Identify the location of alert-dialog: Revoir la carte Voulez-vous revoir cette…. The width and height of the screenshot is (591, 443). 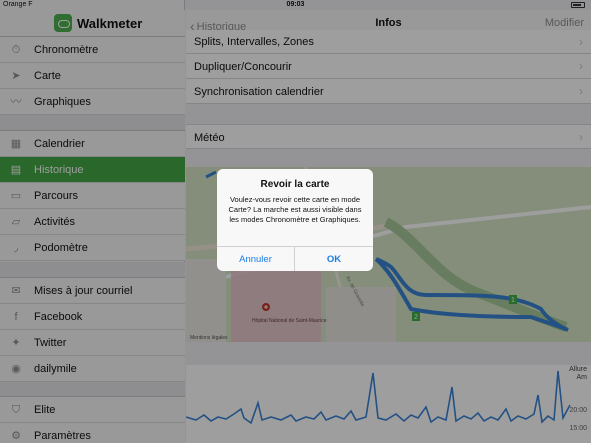
(295, 220).